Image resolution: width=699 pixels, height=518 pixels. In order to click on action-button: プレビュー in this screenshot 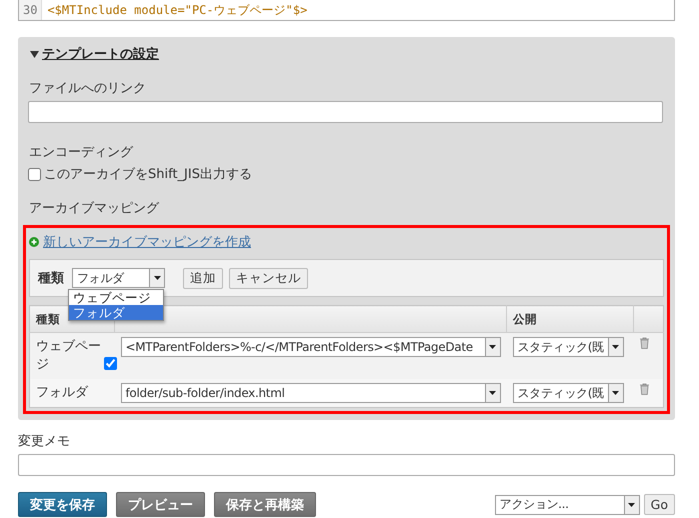, I will do `click(160, 504)`.